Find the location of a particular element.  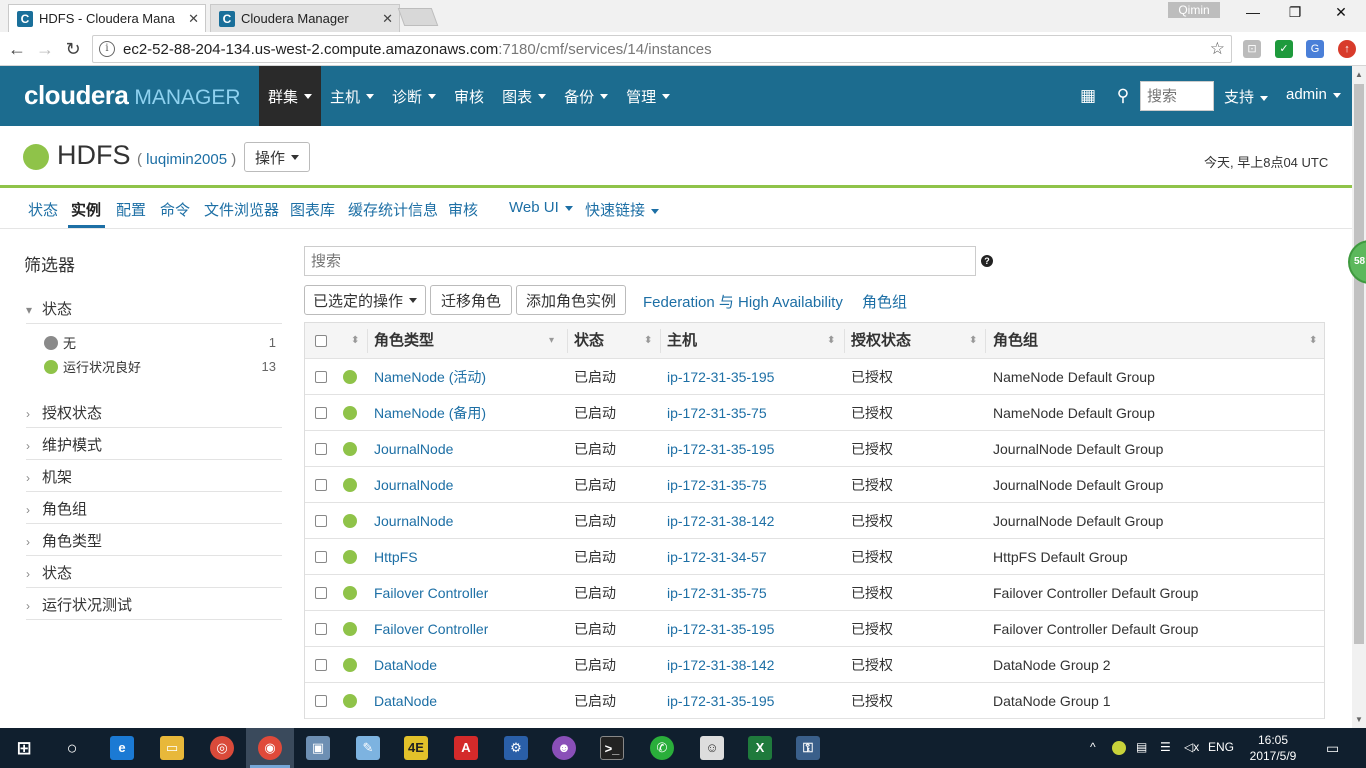

migrate-roles-button: 迁移角色 is located at coordinates (471, 300).